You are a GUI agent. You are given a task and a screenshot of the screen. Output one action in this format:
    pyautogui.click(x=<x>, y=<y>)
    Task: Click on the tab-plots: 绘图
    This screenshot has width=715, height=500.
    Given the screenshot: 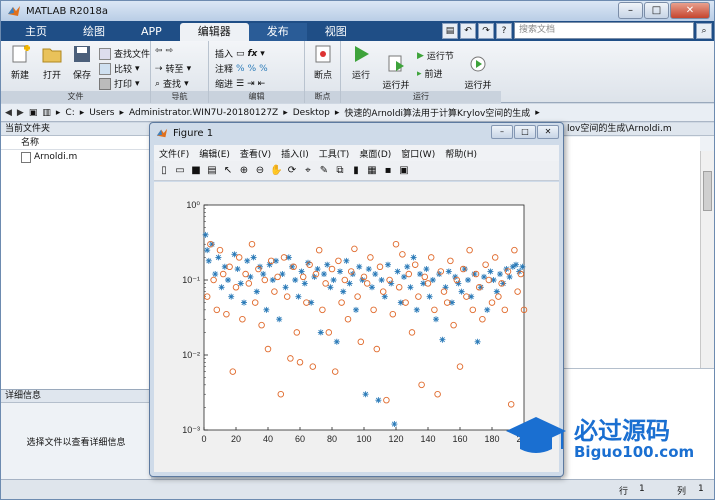 What is the action you would take?
    pyautogui.click(x=94, y=32)
    